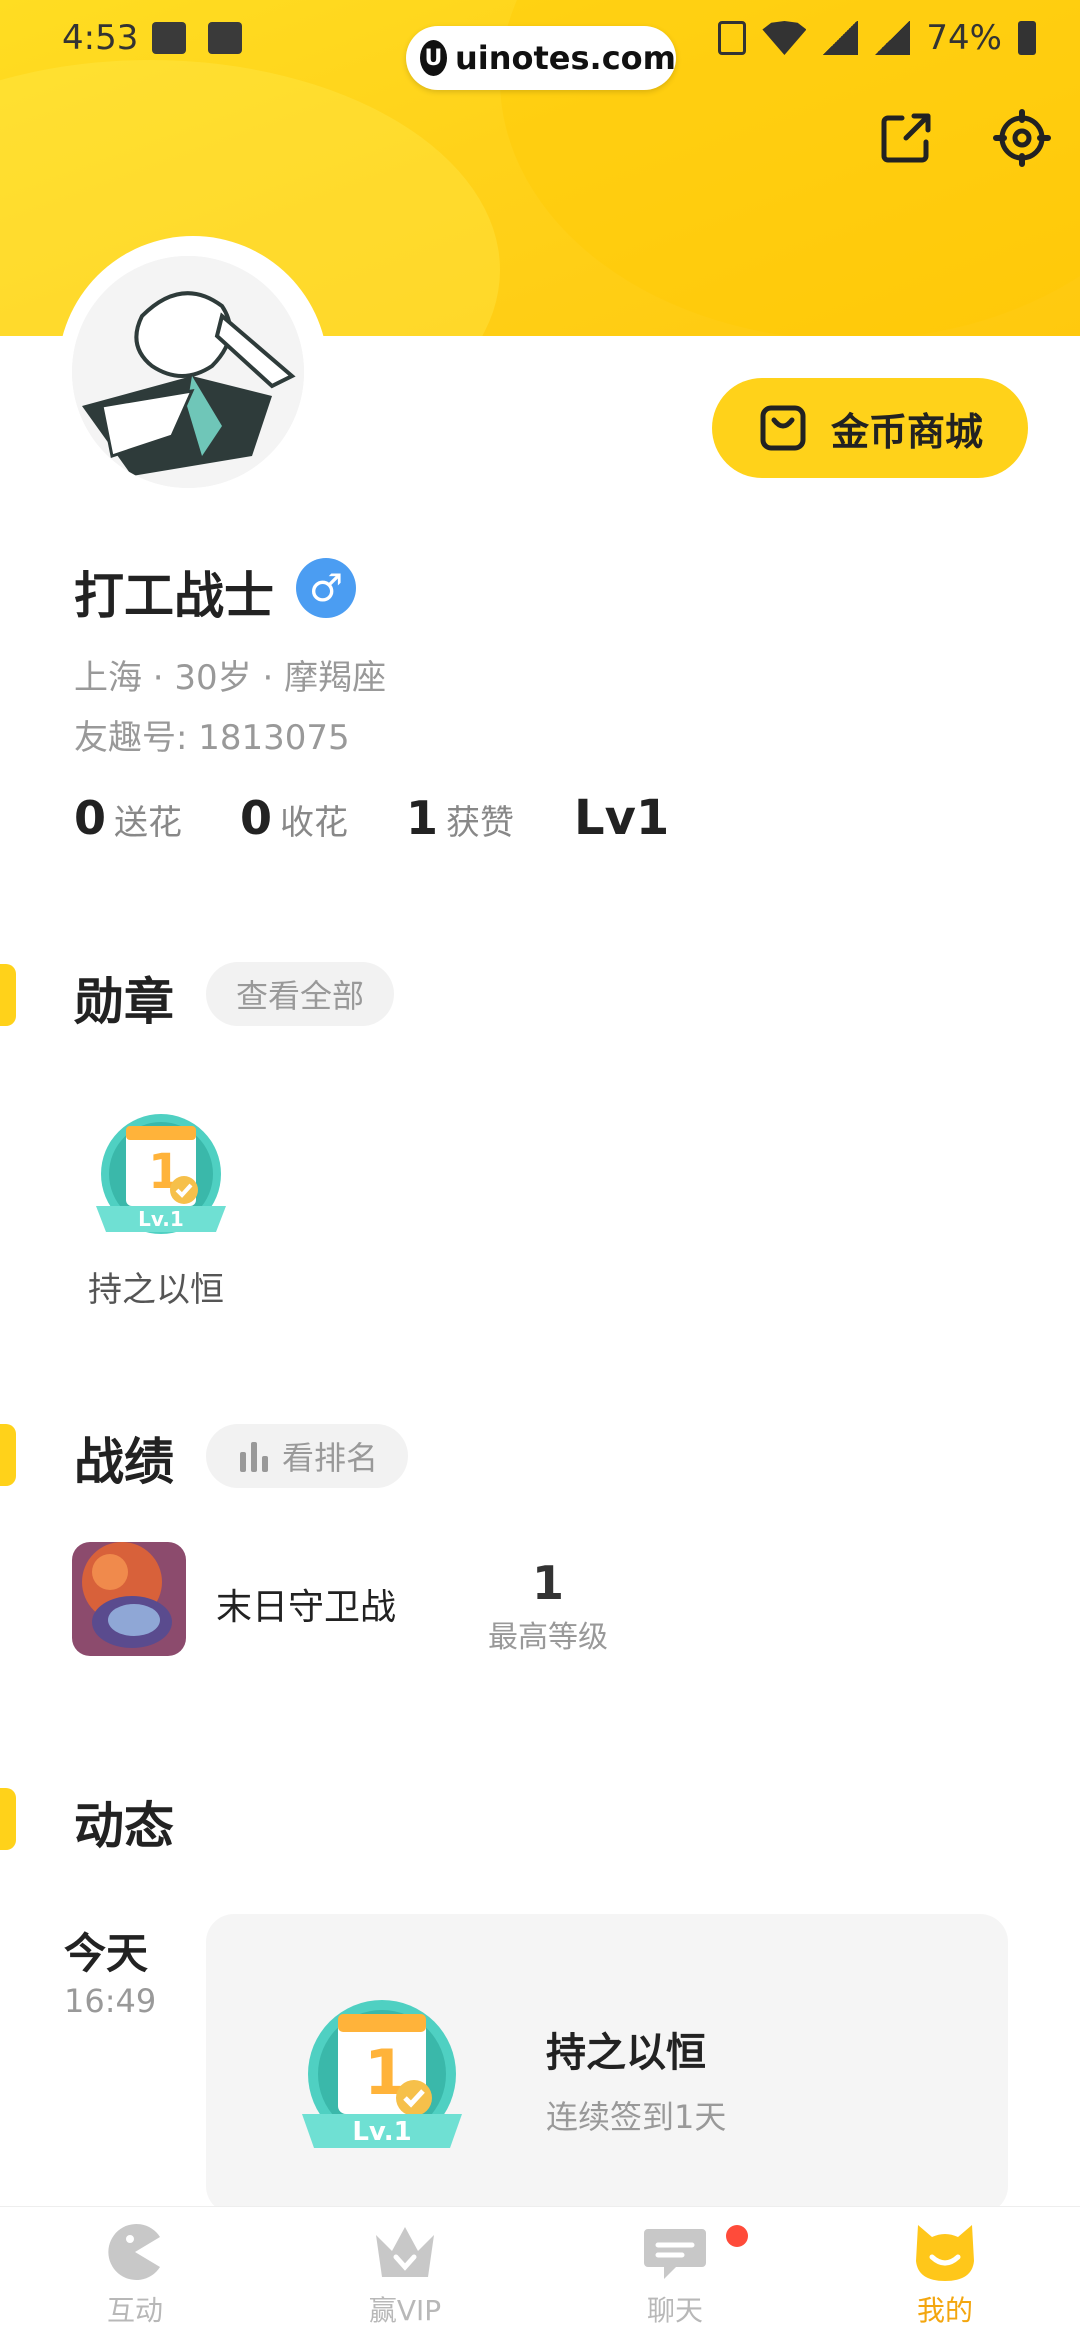  Describe the element at coordinates (330, 1458) in the screenshot. I see `view-rank-label: 看排名` at that location.